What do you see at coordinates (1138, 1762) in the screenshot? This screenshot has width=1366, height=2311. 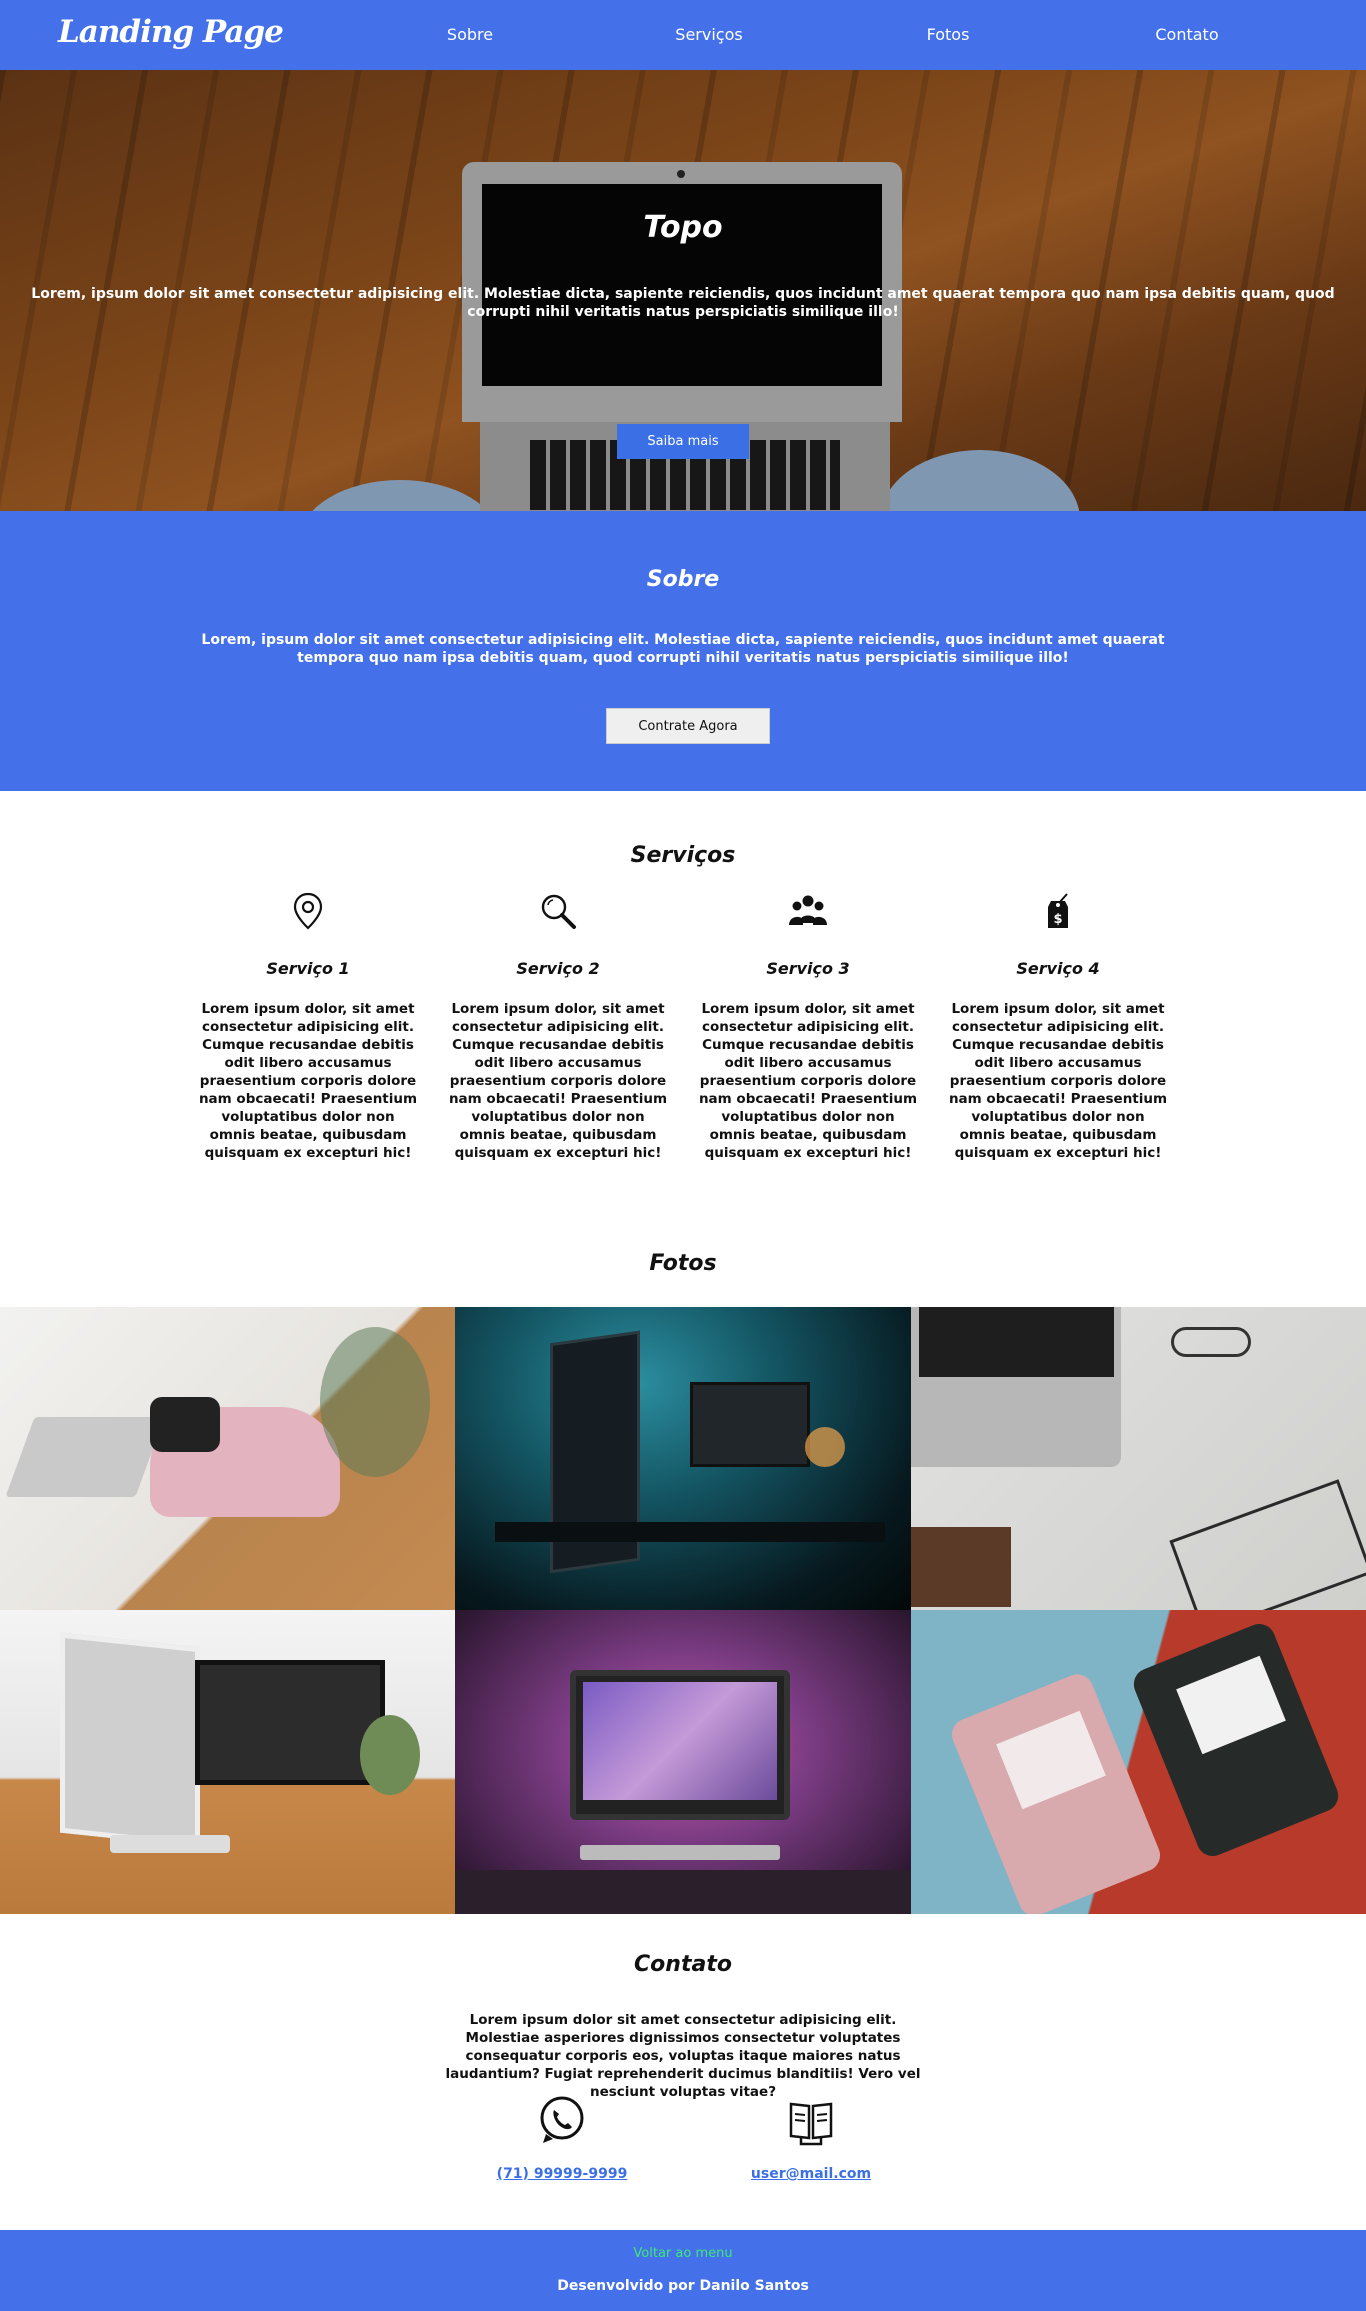 I see `photo-nintendo-ds` at bounding box center [1138, 1762].